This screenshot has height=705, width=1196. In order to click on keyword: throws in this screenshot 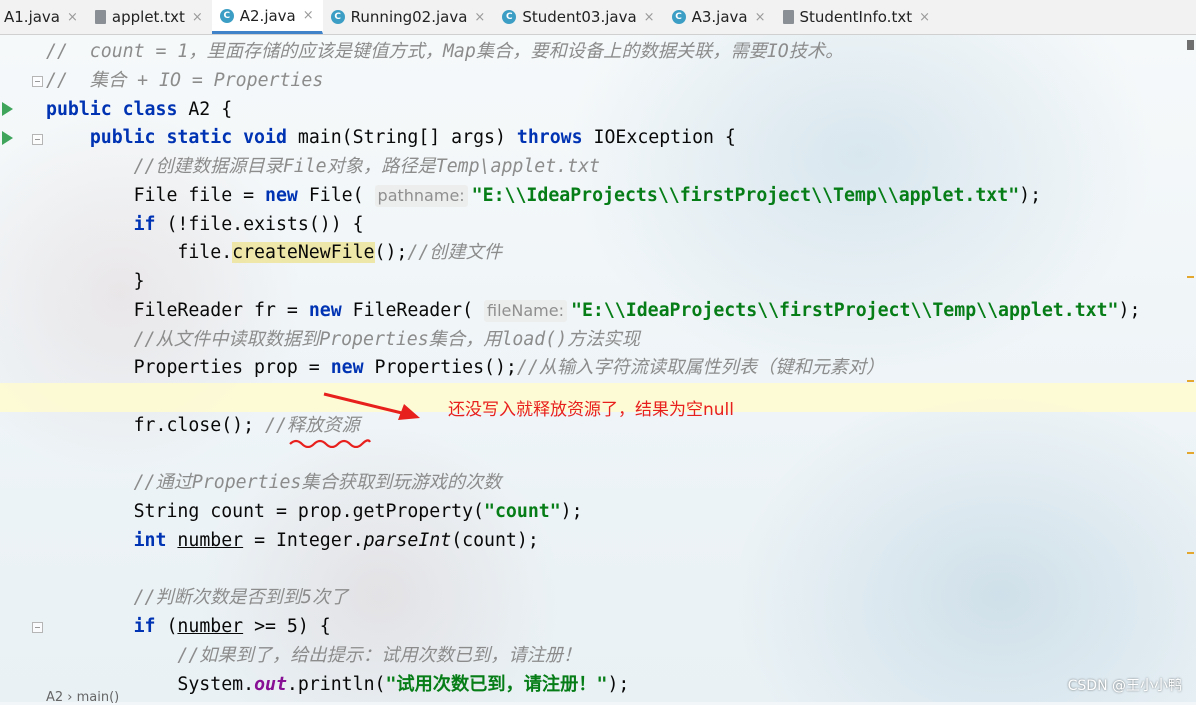, I will do `click(549, 138)`.